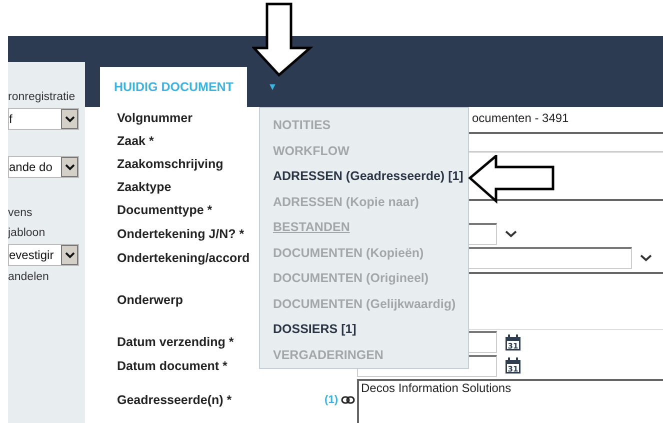 This screenshot has width=663, height=423. I want to click on link-icon, so click(348, 400).